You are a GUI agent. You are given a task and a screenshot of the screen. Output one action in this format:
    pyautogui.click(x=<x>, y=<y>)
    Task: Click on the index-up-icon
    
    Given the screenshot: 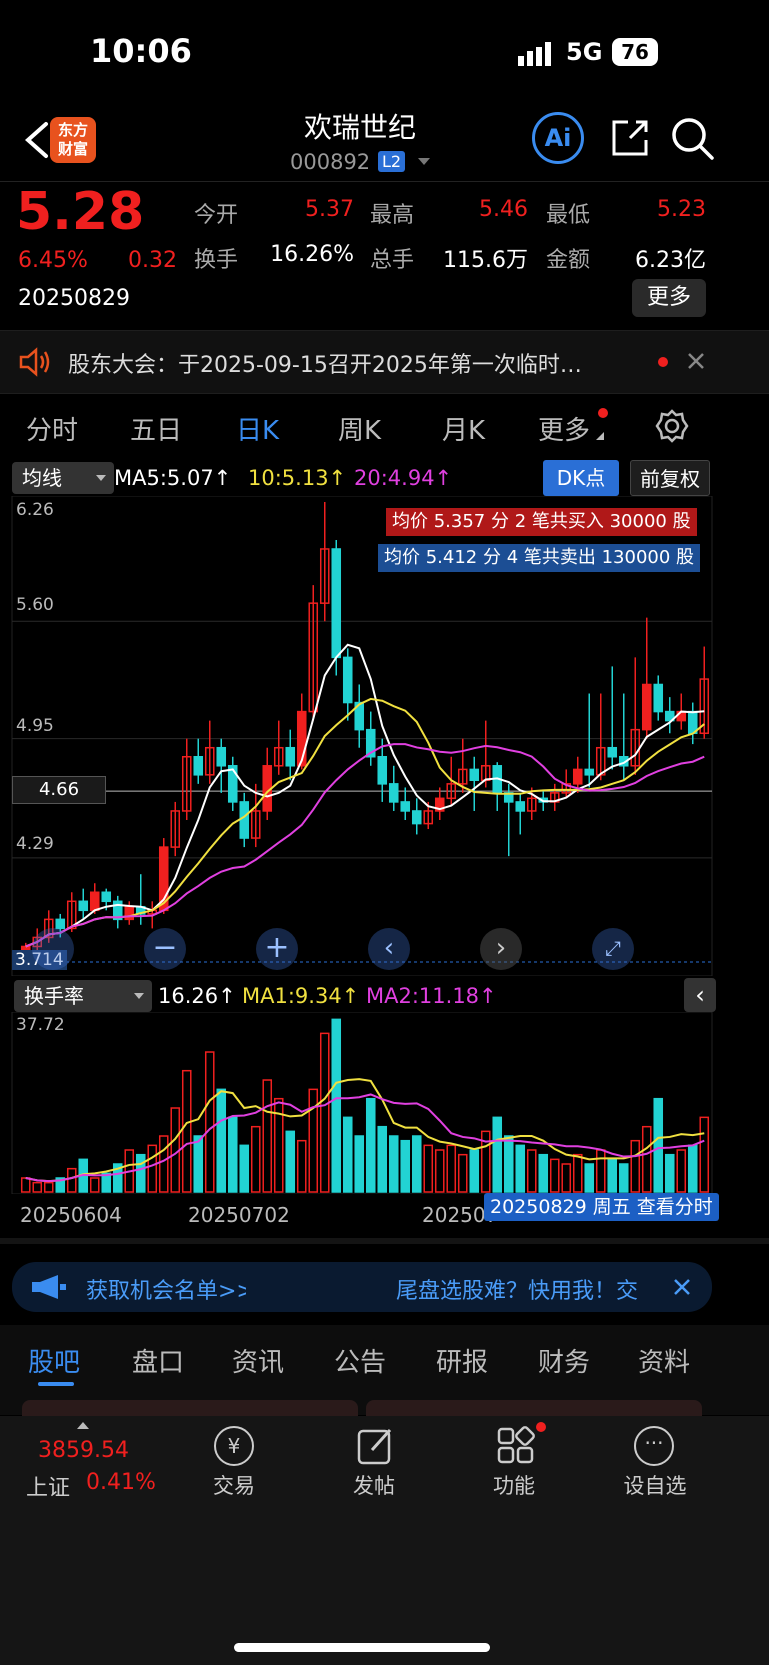 What is the action you would take?
    pyautogui.click(x=83, y=1425)
    